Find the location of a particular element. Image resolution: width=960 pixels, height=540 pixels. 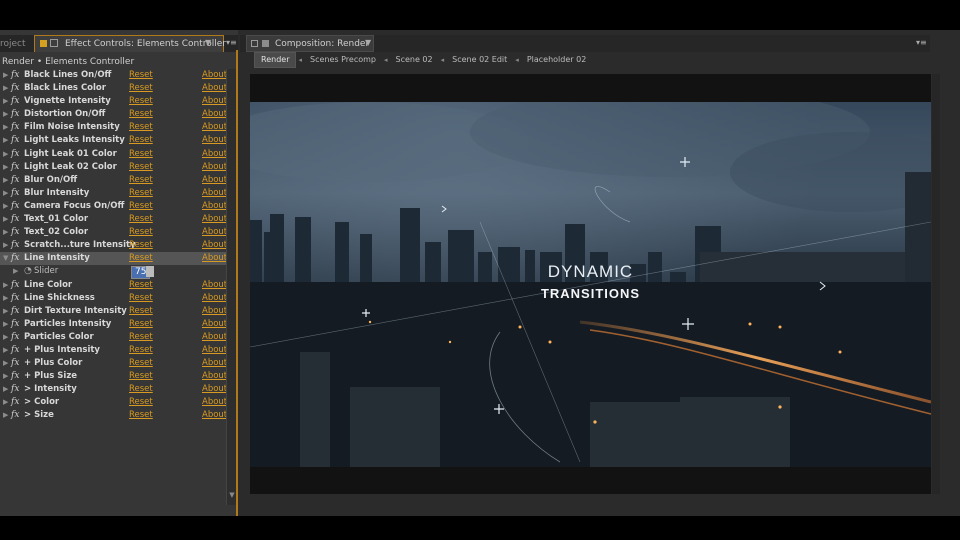

effect-row: ▶ fx > Size Reset About is located at coordinates (113, 415).